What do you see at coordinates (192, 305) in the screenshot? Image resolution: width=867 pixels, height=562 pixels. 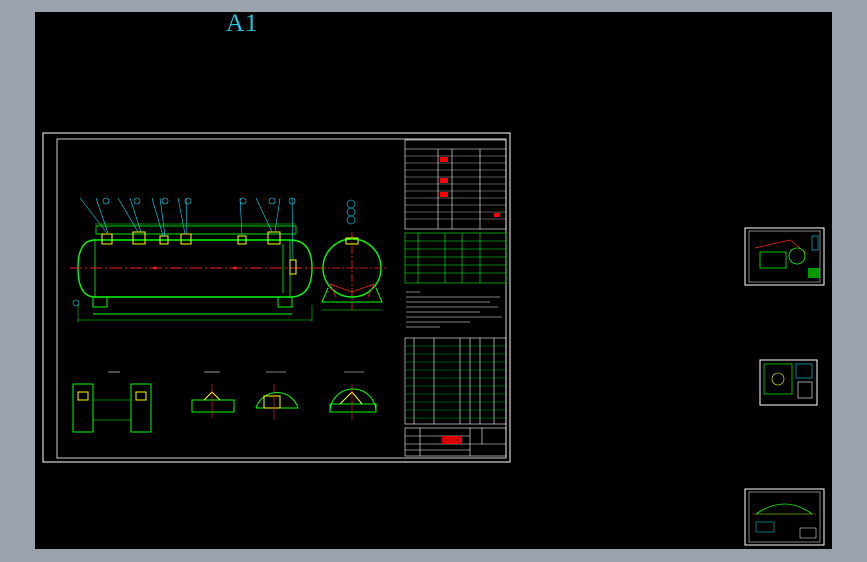 I see `saddle-supports` at bounding box center [192, 305].